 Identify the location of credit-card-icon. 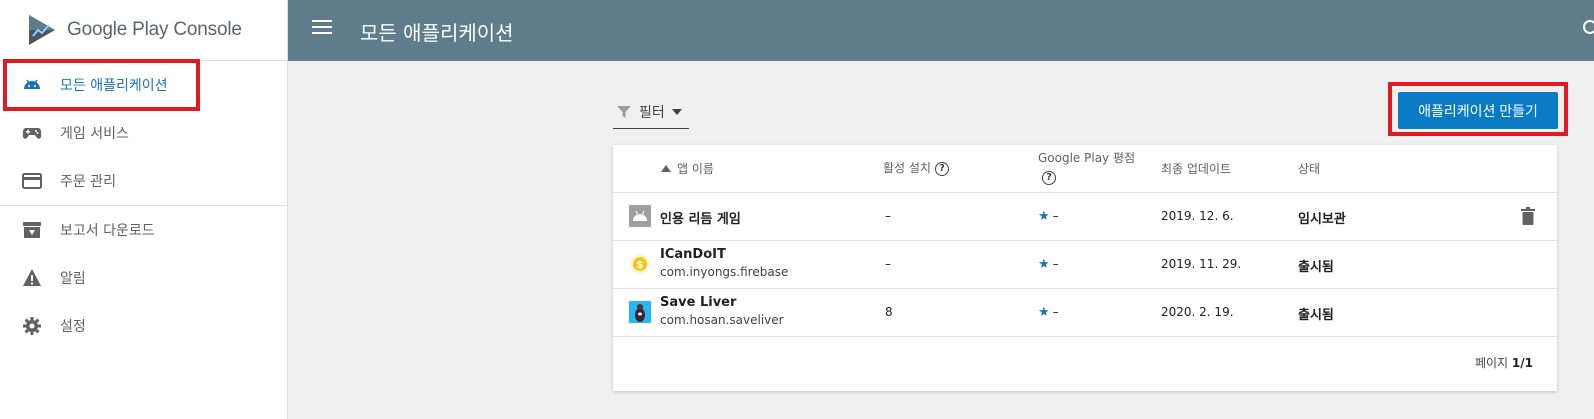
(32, 181).